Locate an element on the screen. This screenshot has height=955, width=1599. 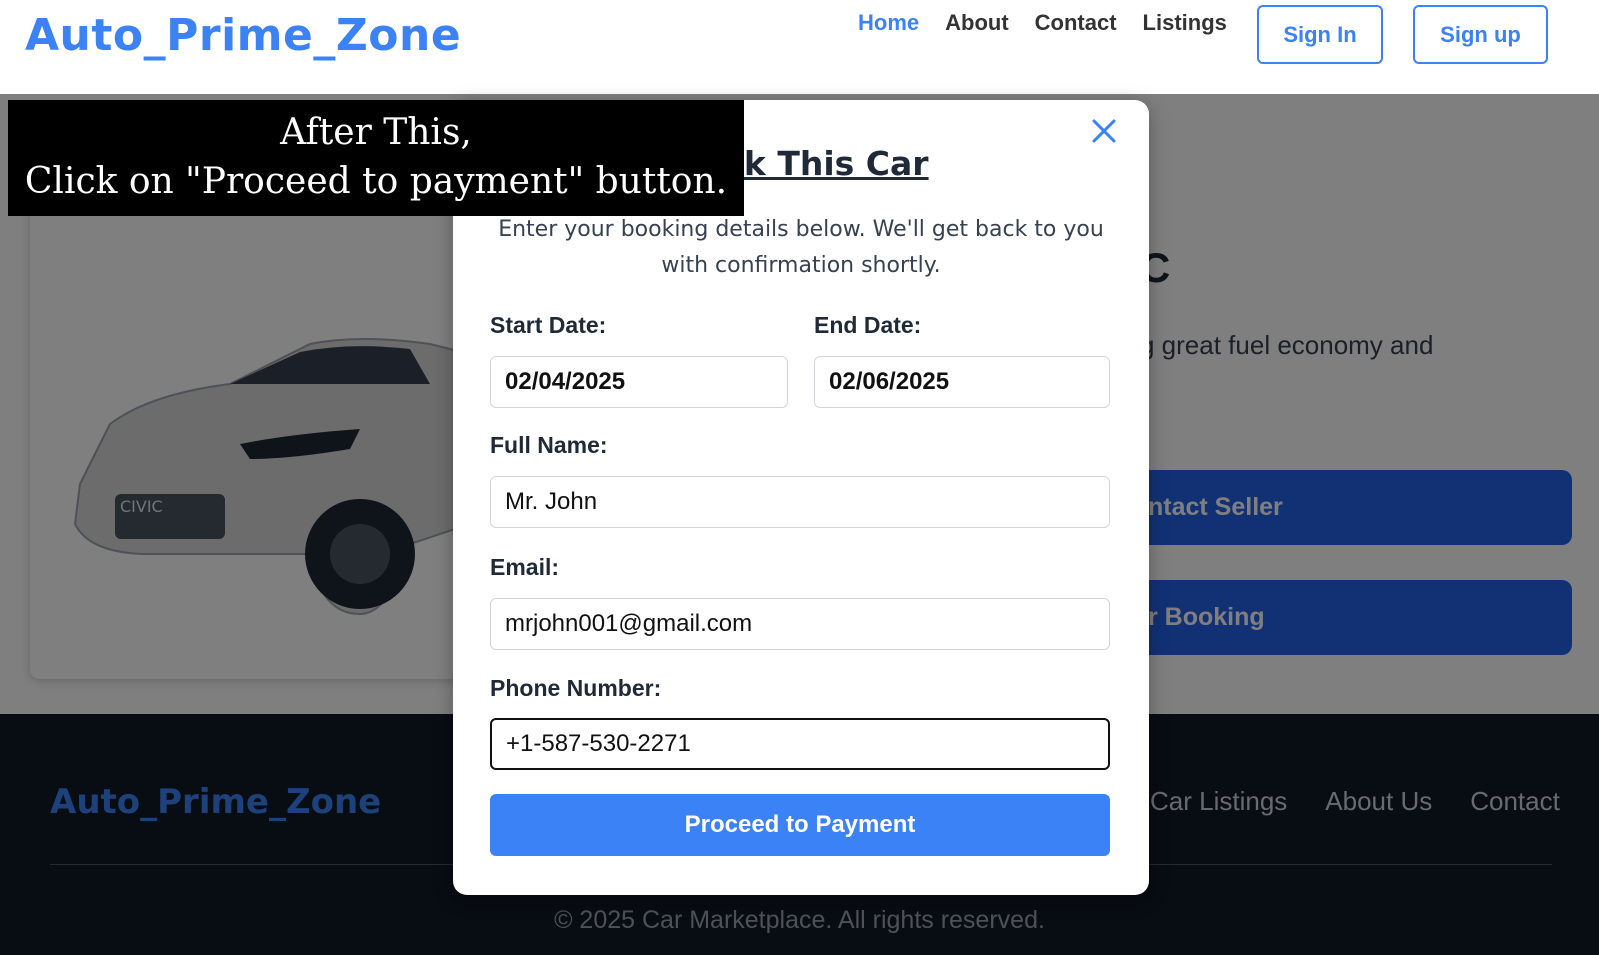
start-date-input: 02/04/2025 is located at coordinates (639, 382).